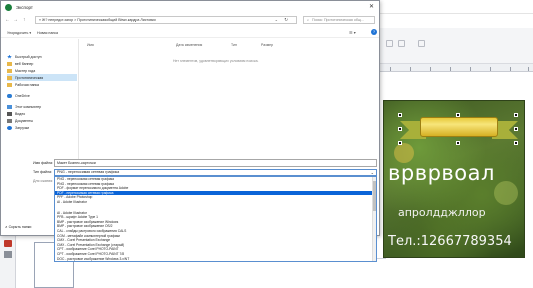  Describe the element at coordinates (456, 173) in the screenshot. I see `card-title: врврвоал` at that location.